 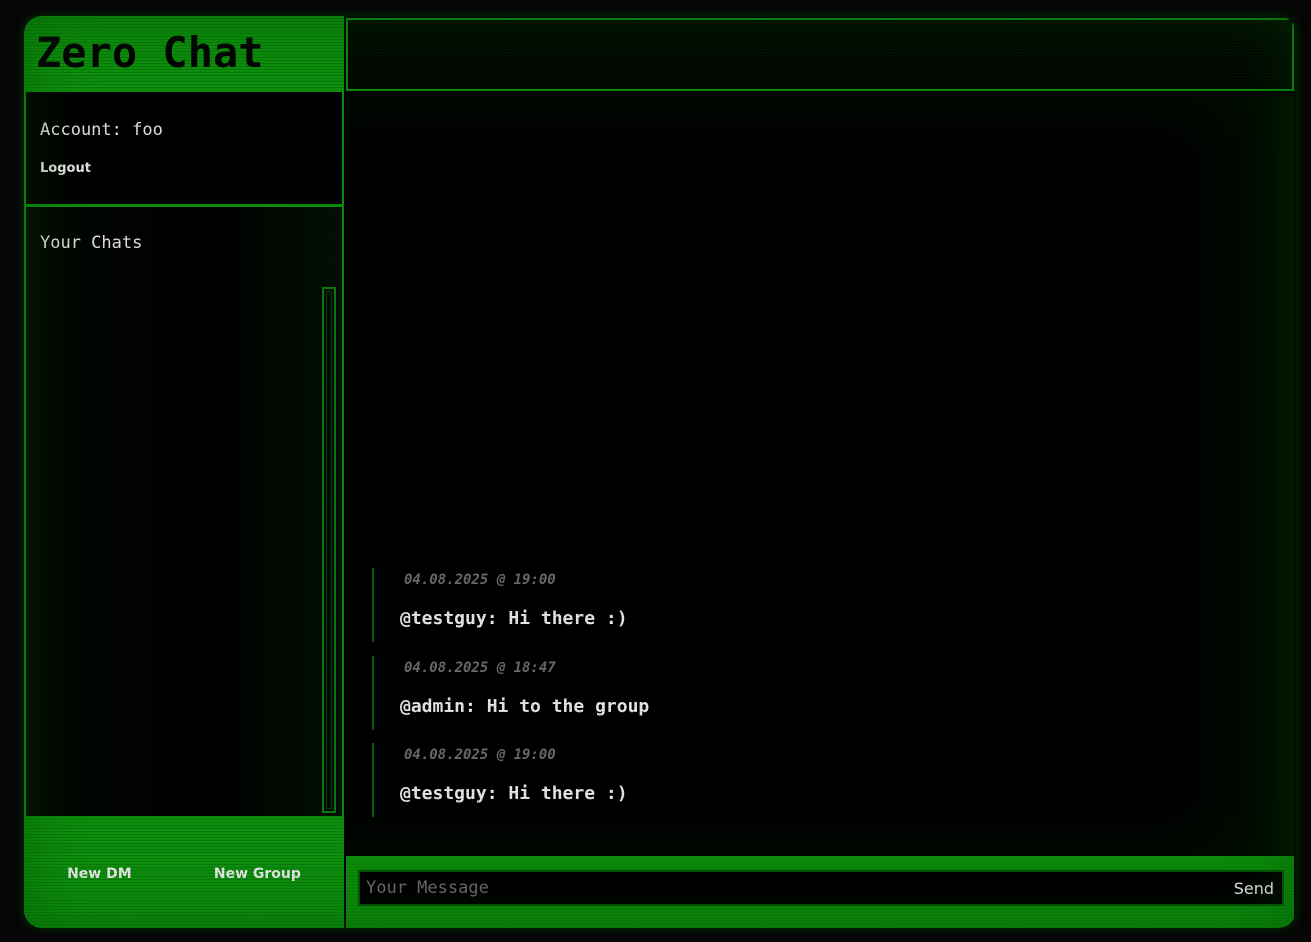 What do you see at coordinates (65, 168) in the screenshot?
I see `logout-link: Logout` at bounding box center [65, 168].